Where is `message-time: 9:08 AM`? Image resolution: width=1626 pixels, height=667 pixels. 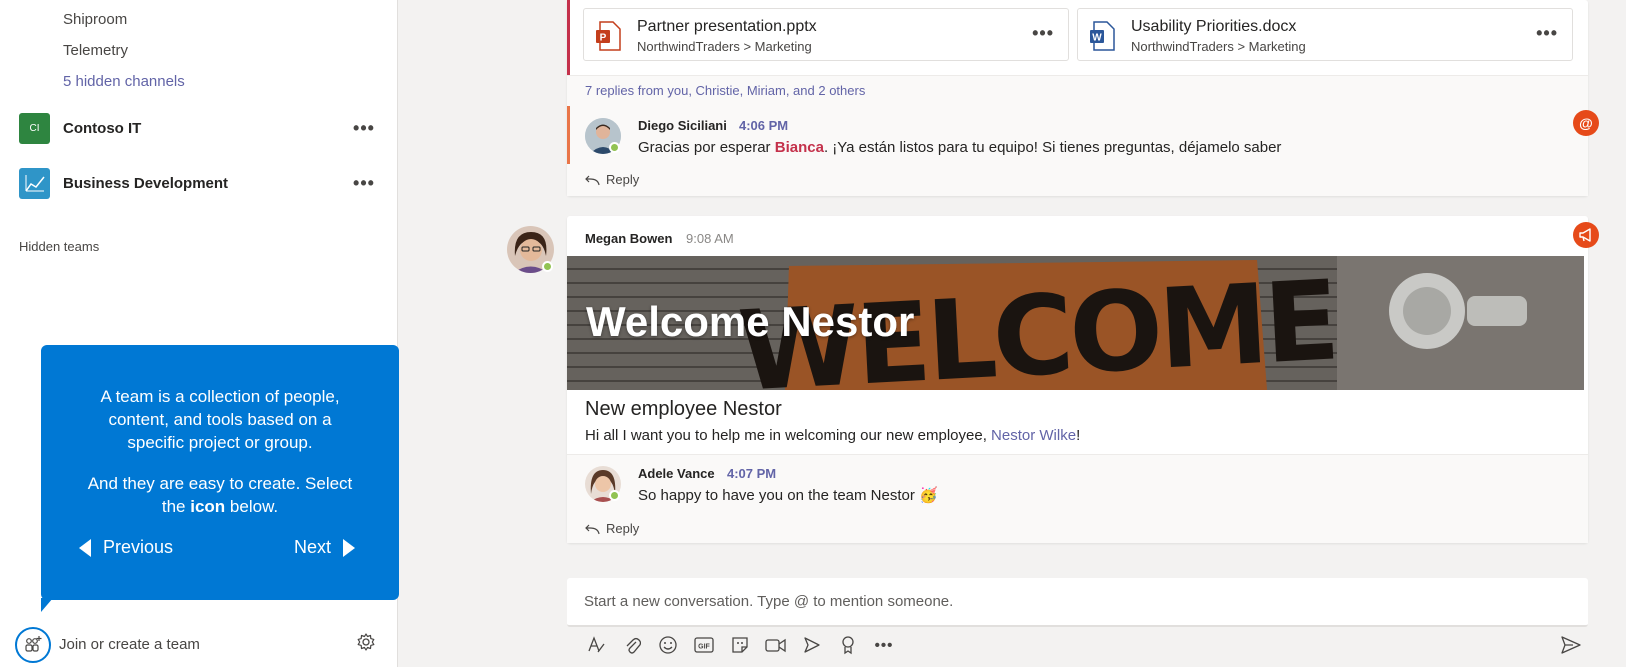 message-time: 9:08 AM is located at coordinates (710, 238).